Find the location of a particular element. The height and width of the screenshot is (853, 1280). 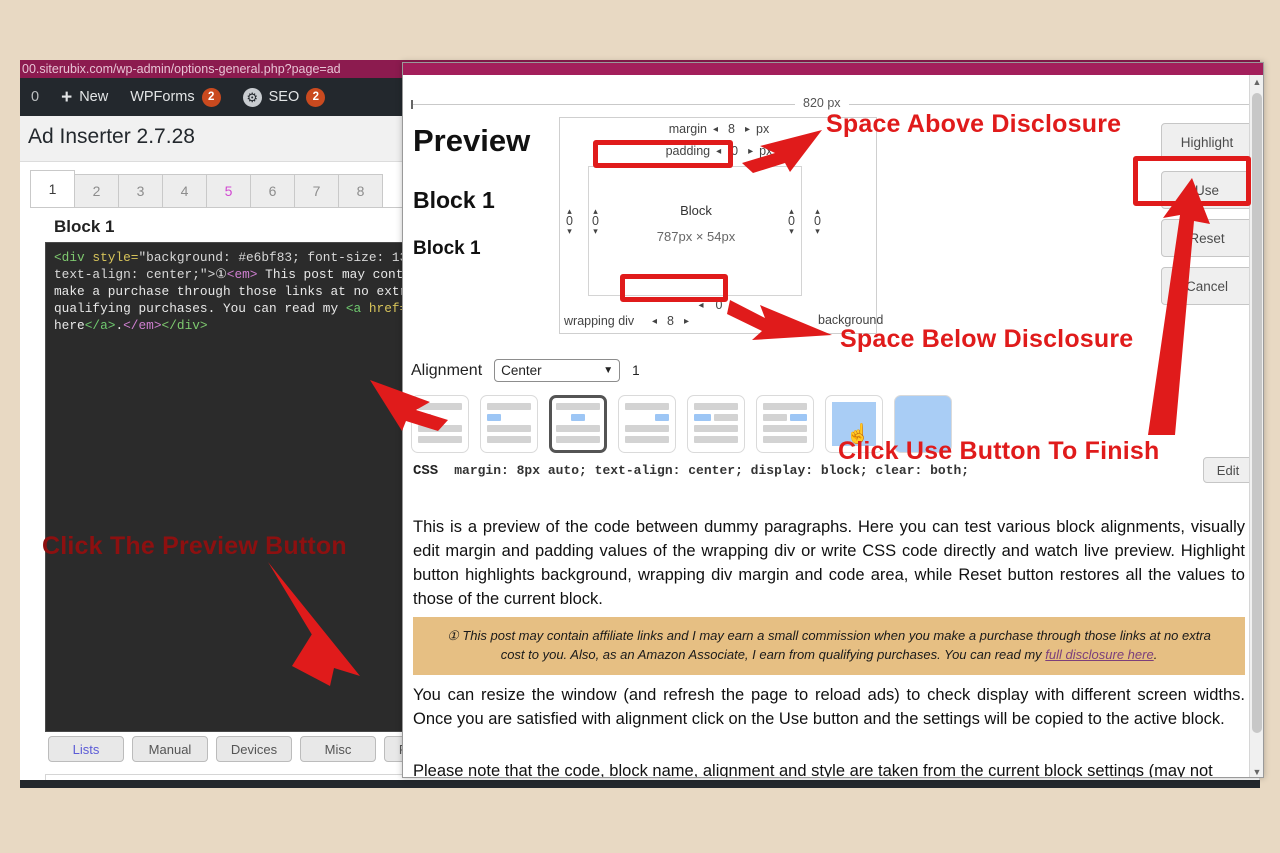

wrapping-div-control: ◂ 8 ▸ is located at coordinates (670, 321).